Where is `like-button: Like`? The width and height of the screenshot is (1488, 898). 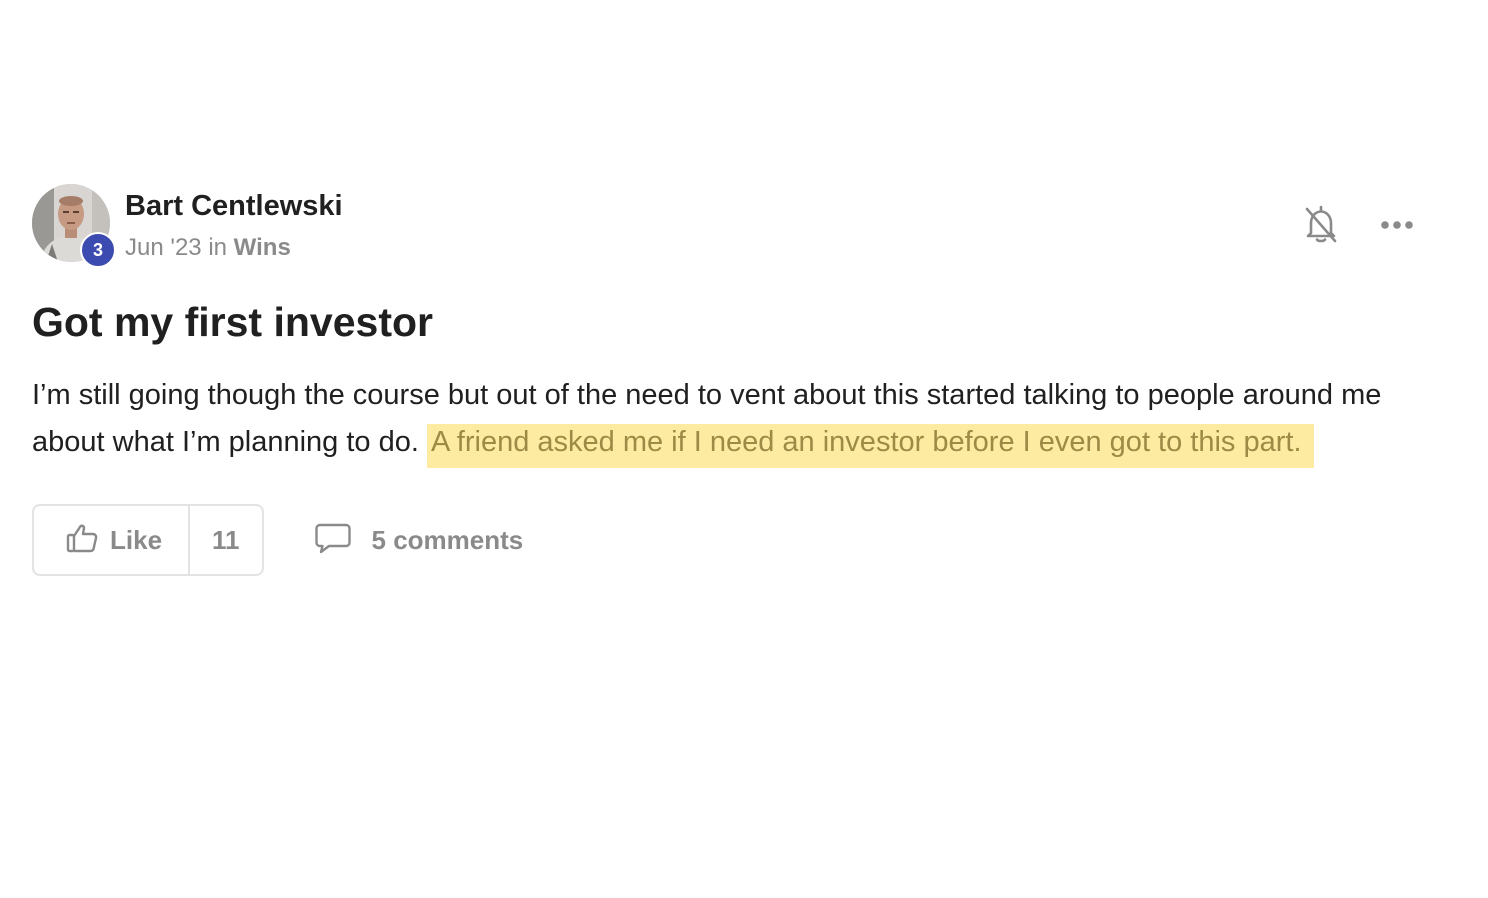 like-button: Like is located at coordinates (112, 540).